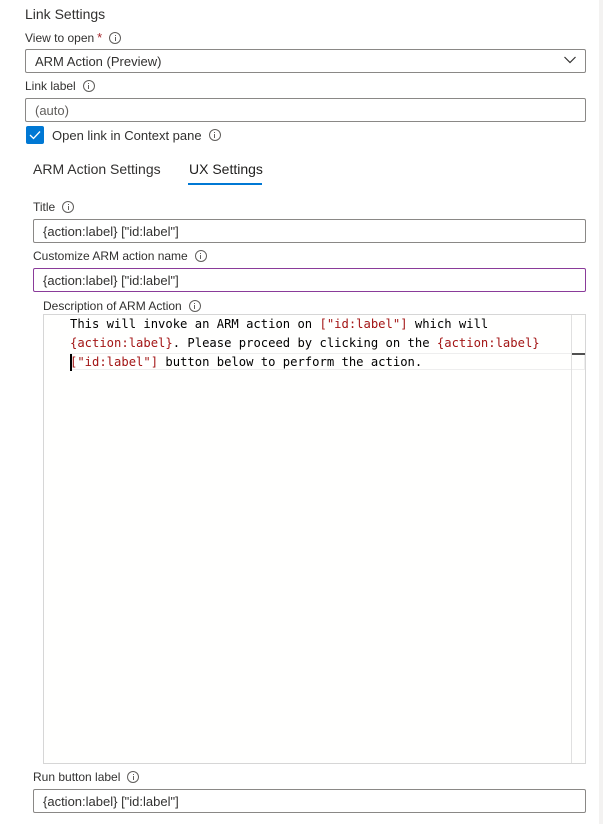 This screenshot has height=824, width=603. I want to click on link-label-label-text: Link label, so click(50, 86).